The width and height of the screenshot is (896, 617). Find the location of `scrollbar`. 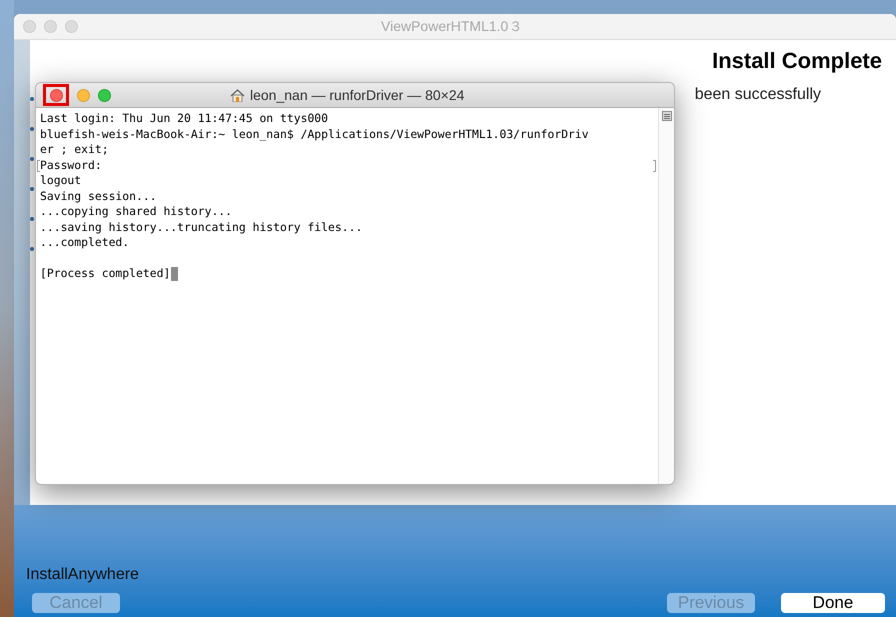

scrollbar is located at coordinates (666, 296).